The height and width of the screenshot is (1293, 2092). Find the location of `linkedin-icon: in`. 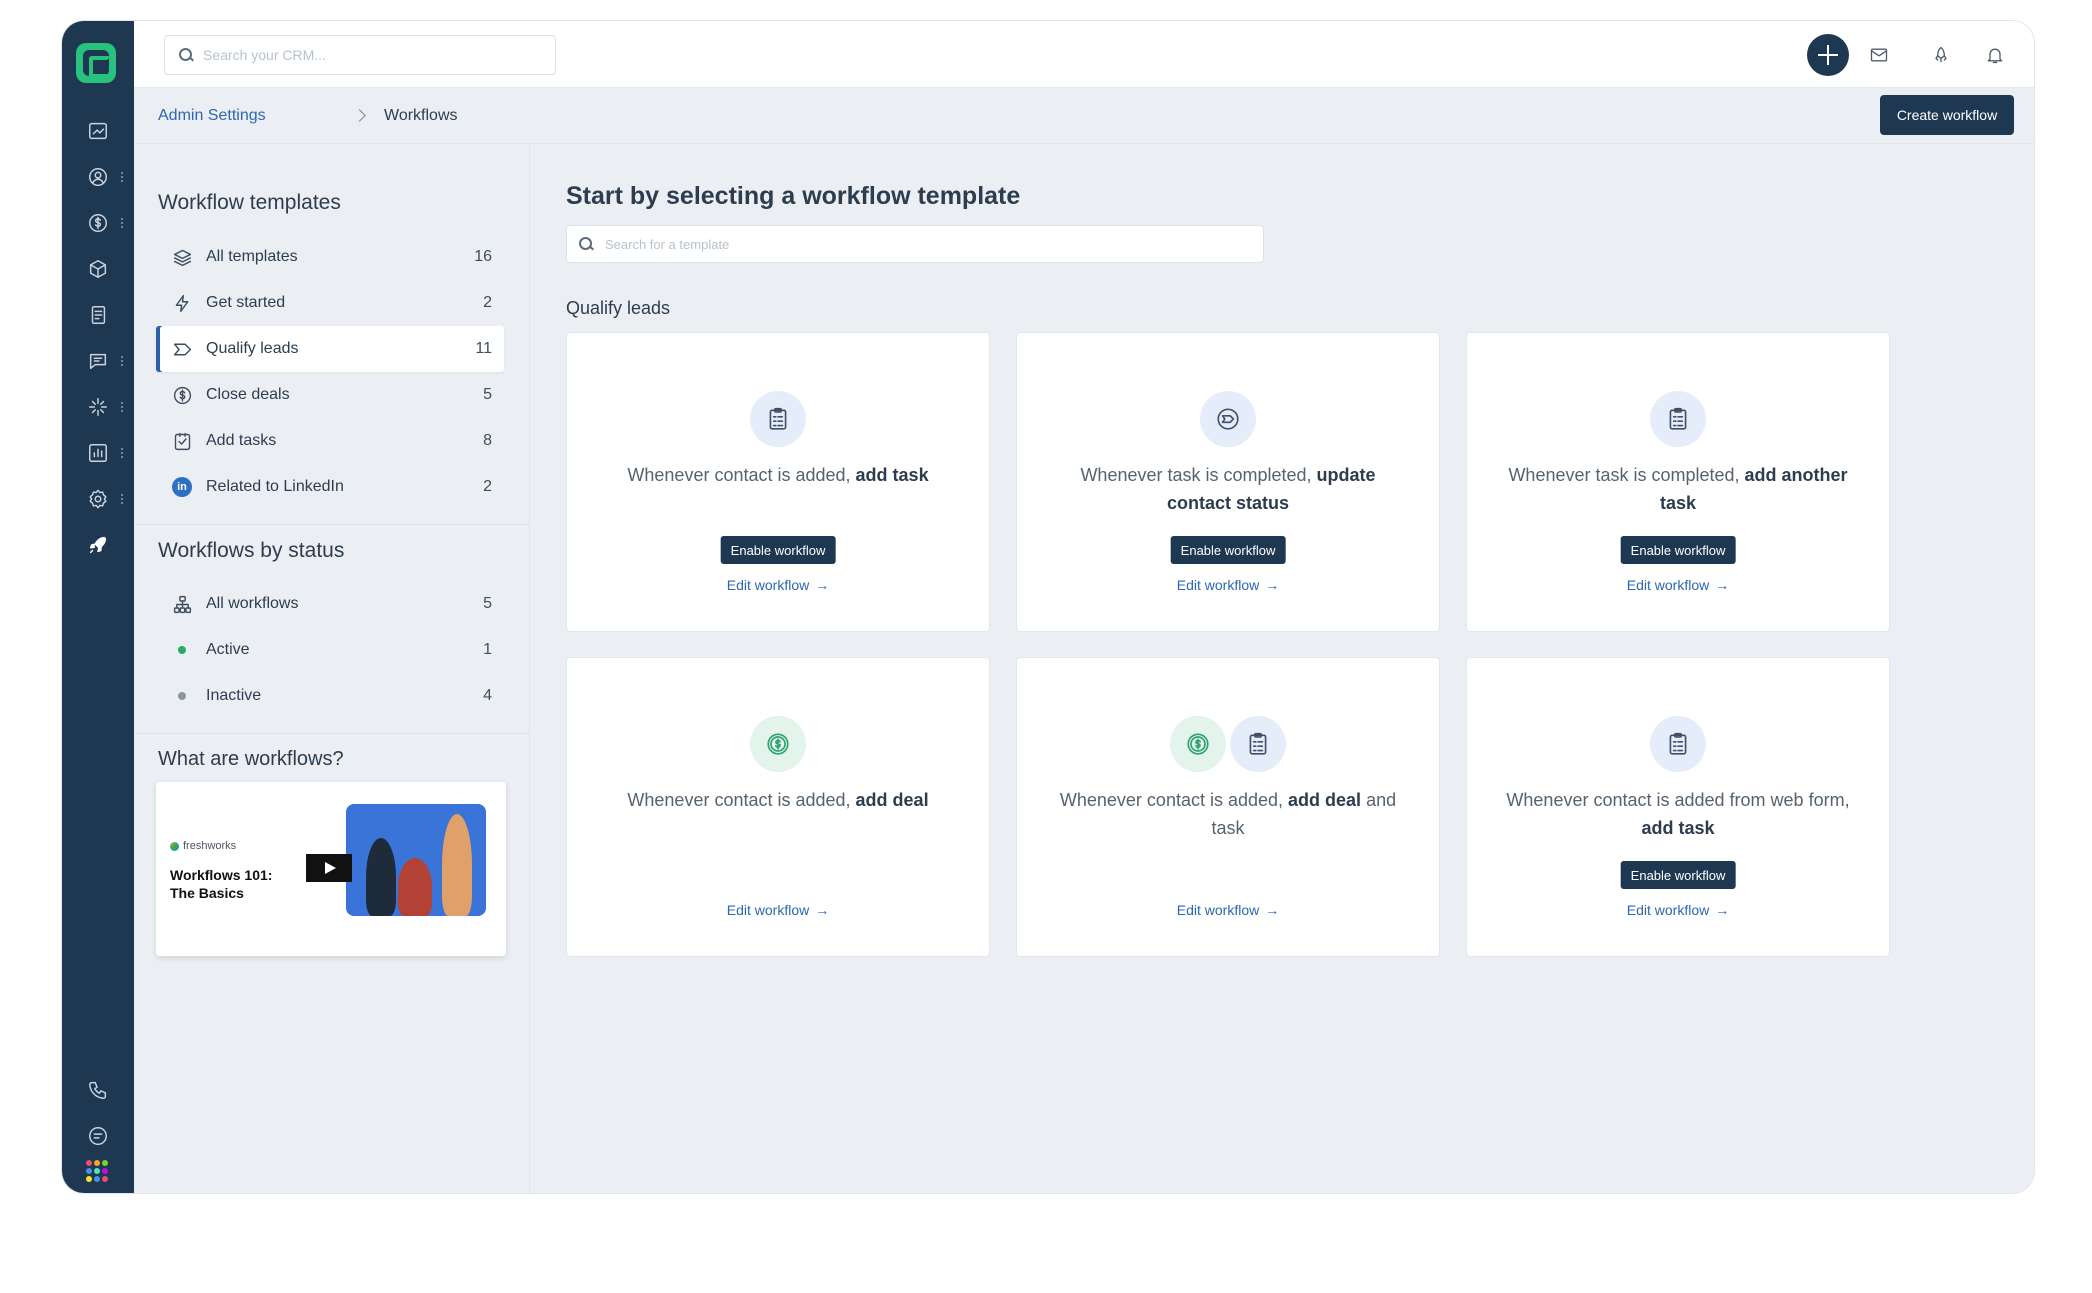

linkedin-icon: in is located at coordinates (182, 487).